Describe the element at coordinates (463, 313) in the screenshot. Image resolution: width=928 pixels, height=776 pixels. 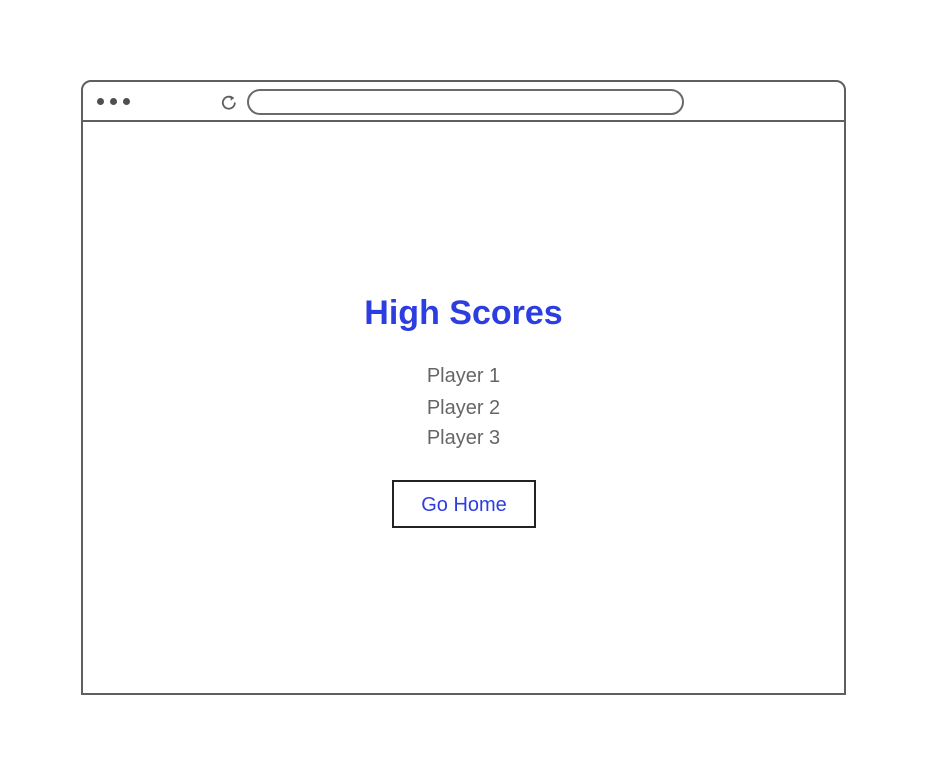
I see `page-title: High Scores` at that location.